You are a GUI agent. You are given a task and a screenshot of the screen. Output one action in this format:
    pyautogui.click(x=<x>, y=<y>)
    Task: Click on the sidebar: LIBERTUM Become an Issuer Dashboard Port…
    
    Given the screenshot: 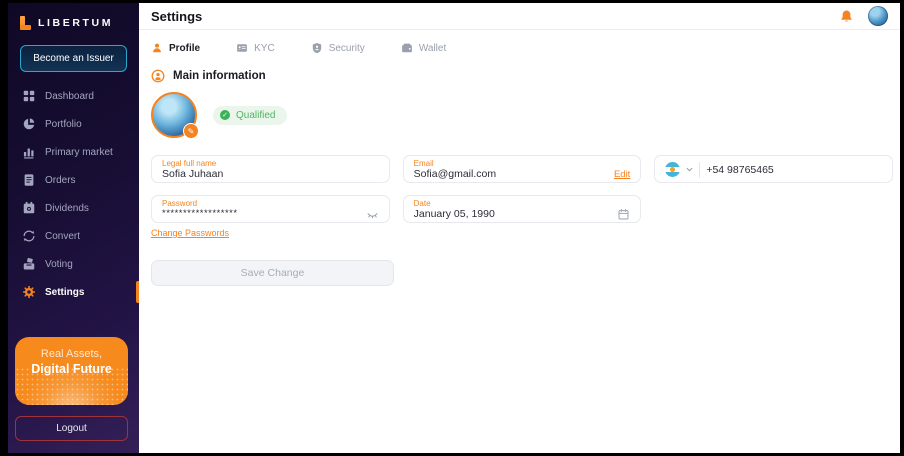 What is the action you would take?
    pyautogui.click(x=73, y=228)
    